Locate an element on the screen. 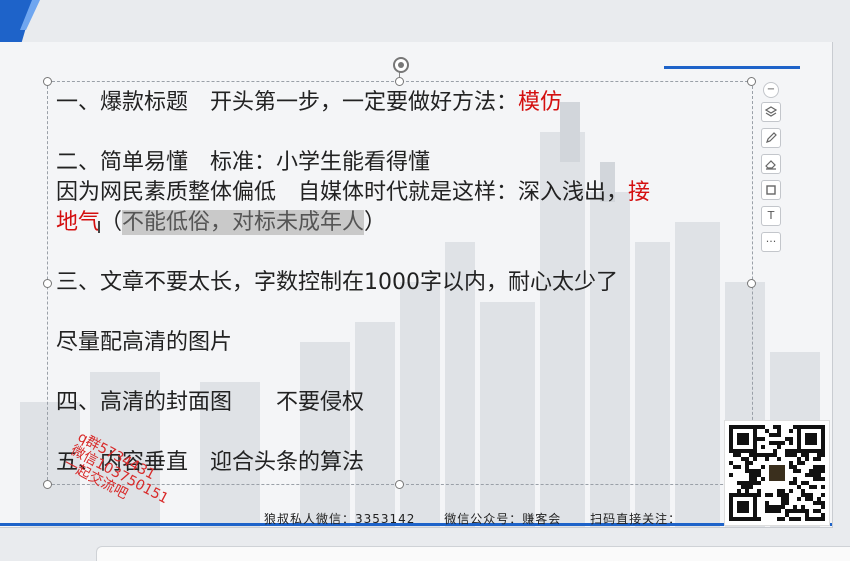  footer-scan-prompt: 扫码直接关注： is located at coordinates (636, 519).